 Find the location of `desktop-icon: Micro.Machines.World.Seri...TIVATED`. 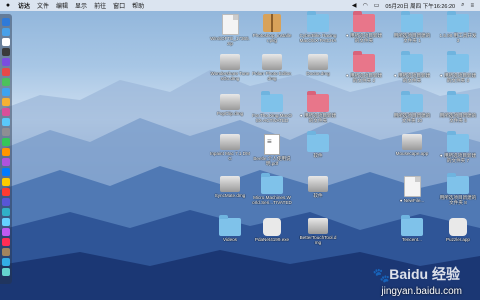

desktop-icon: Micro.Machines.World.Seri...TIVATED is located at coordinates (272, 189).